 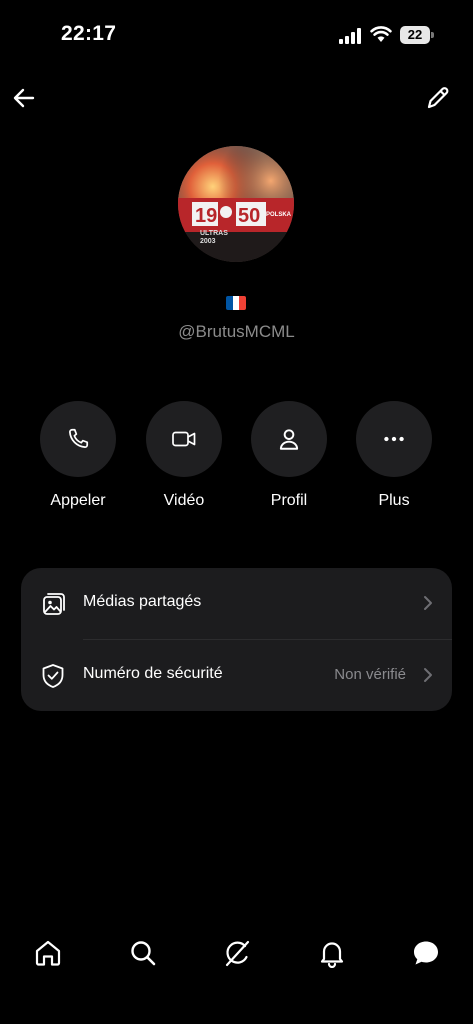 I want to click on cellular-signal-icon, so click(x=351, y=36).